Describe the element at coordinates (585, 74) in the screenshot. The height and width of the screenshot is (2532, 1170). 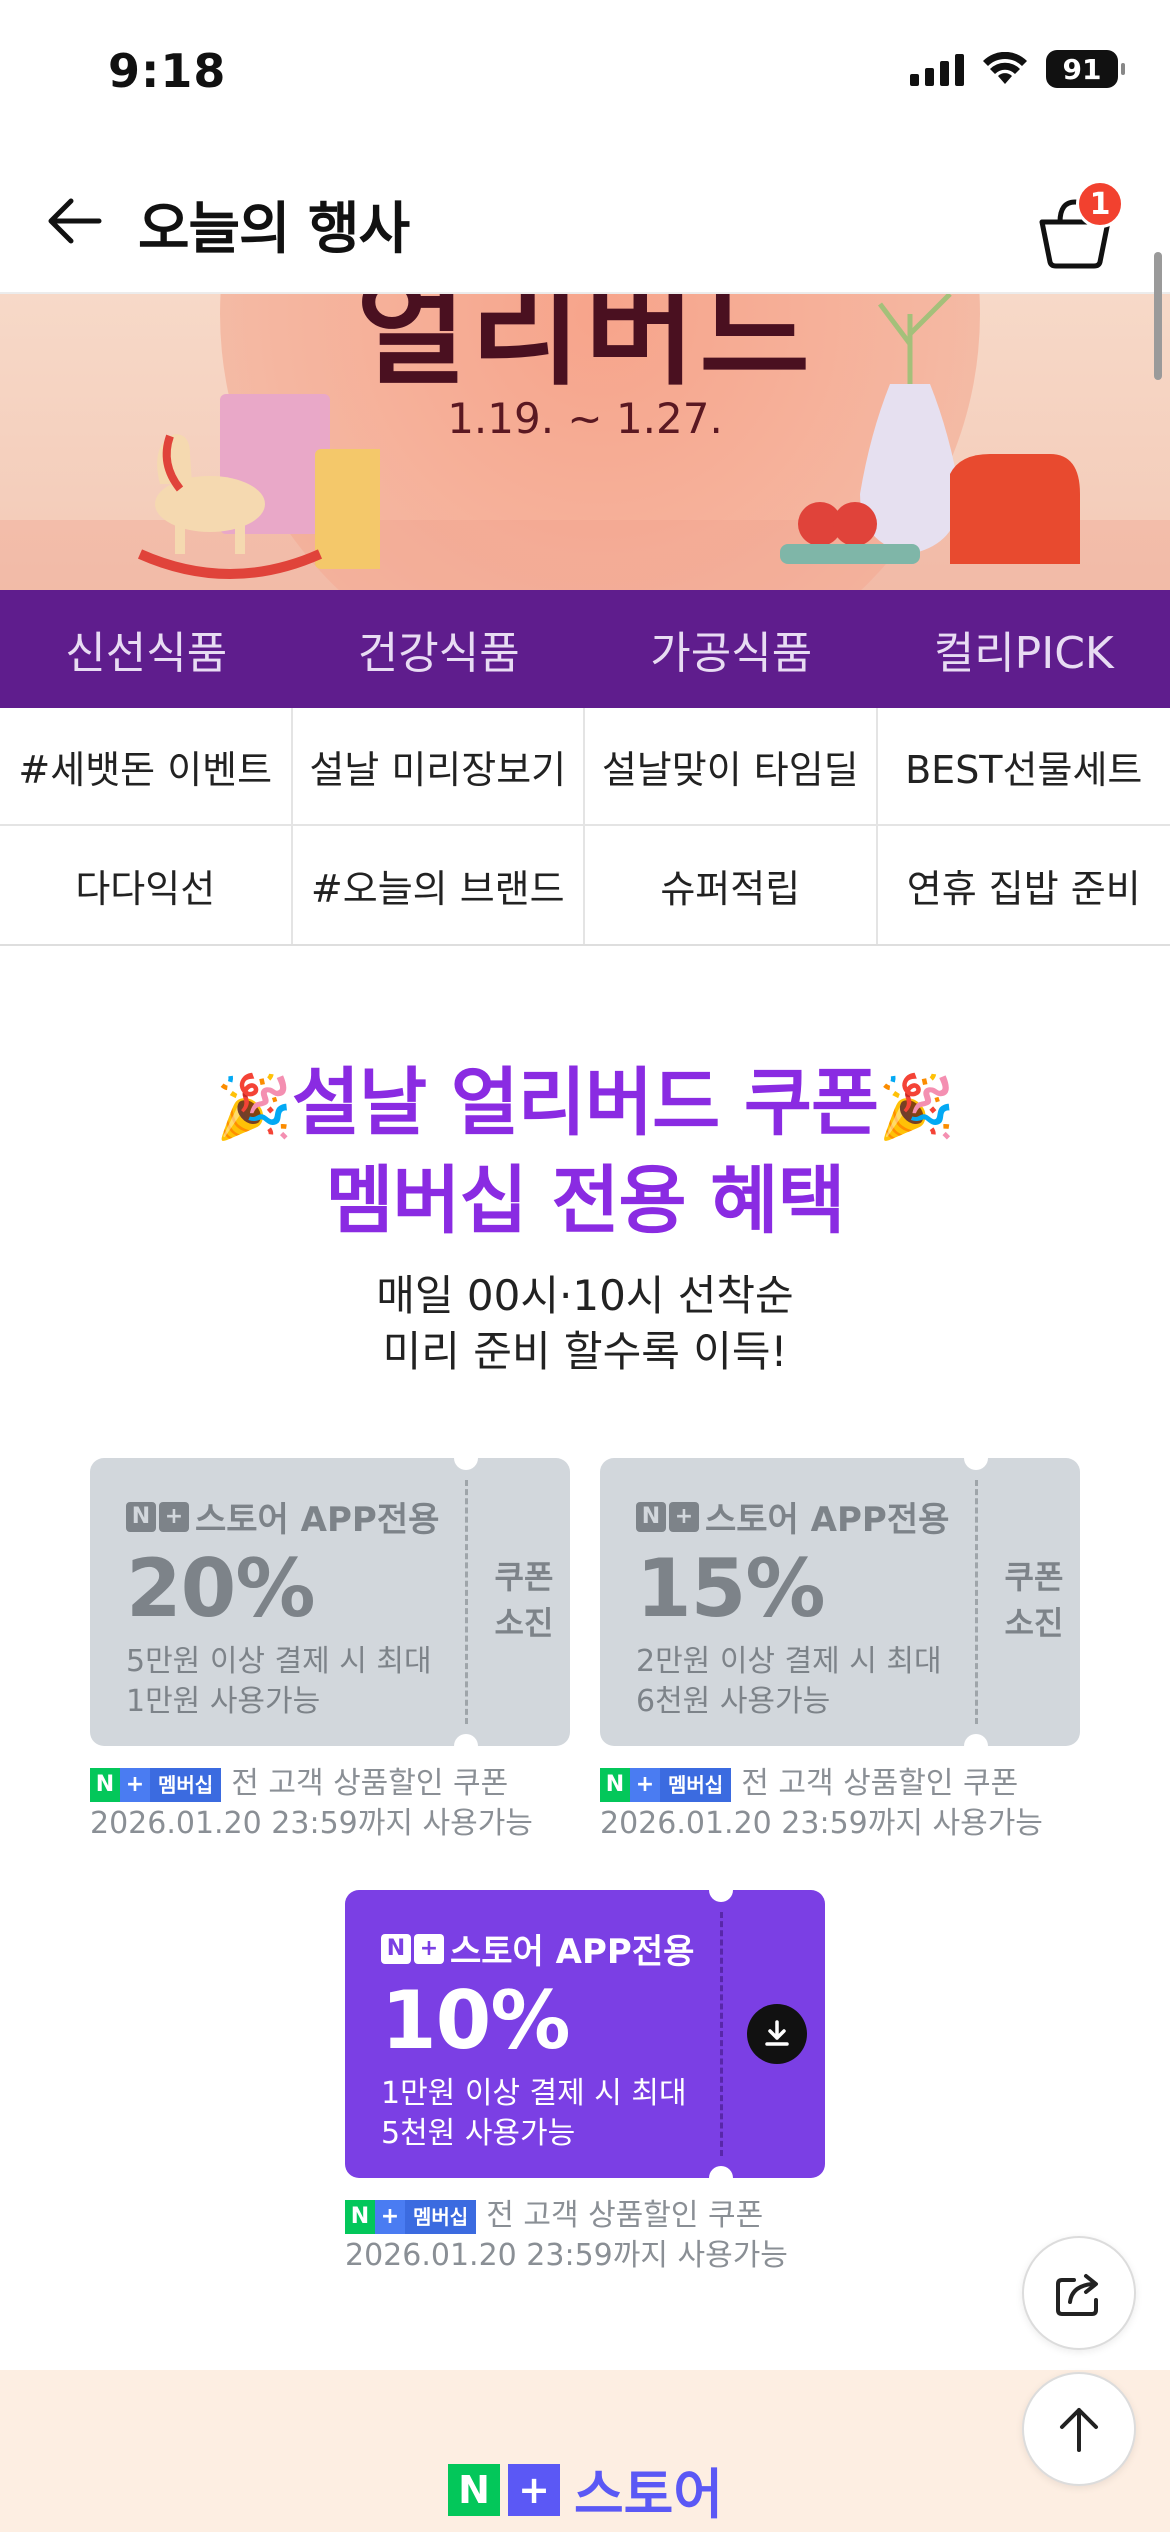
I see `status-bar: 9:18 91` at that location.